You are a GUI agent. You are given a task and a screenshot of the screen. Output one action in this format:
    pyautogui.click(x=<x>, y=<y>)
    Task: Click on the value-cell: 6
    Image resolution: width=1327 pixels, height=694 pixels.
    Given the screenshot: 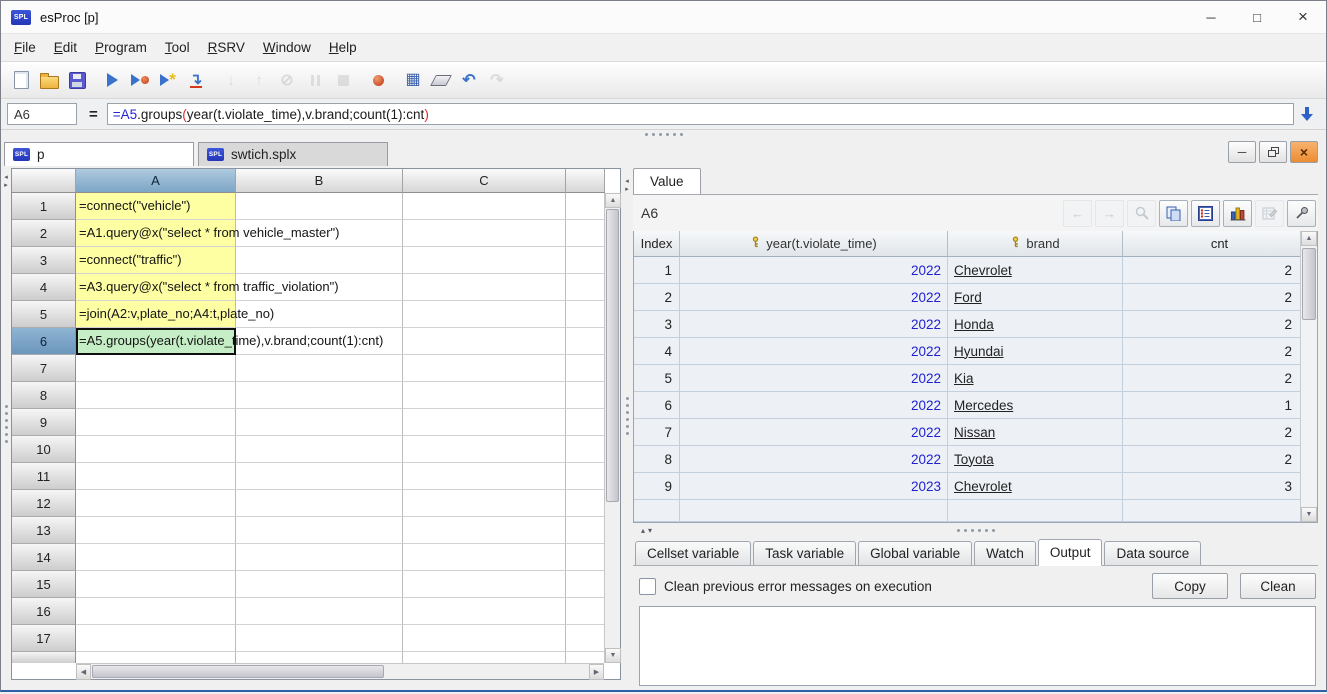 What is the action you would take?
    pyautogui.click(x=657, y=405)
    